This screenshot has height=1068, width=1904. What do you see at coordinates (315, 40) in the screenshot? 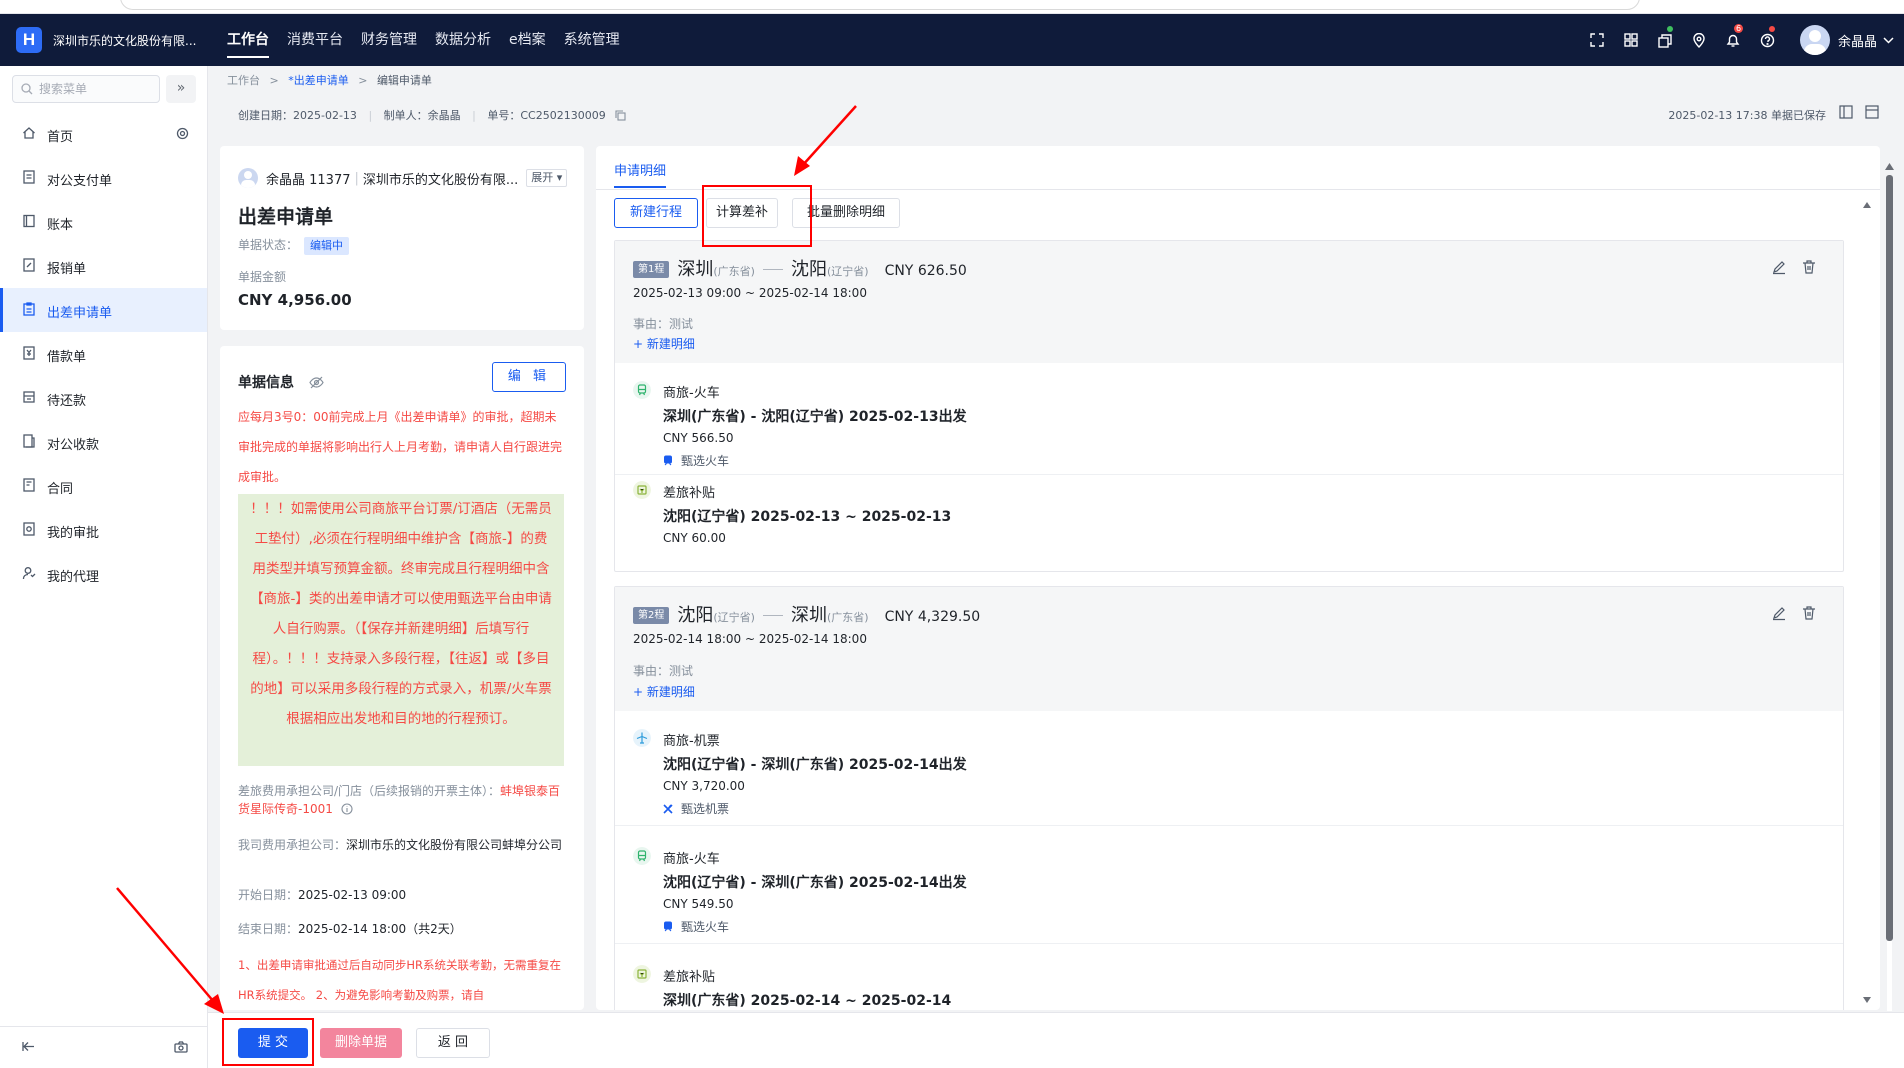
I see `nav-consumption: 消费平台` at bounding box center [315, 40].